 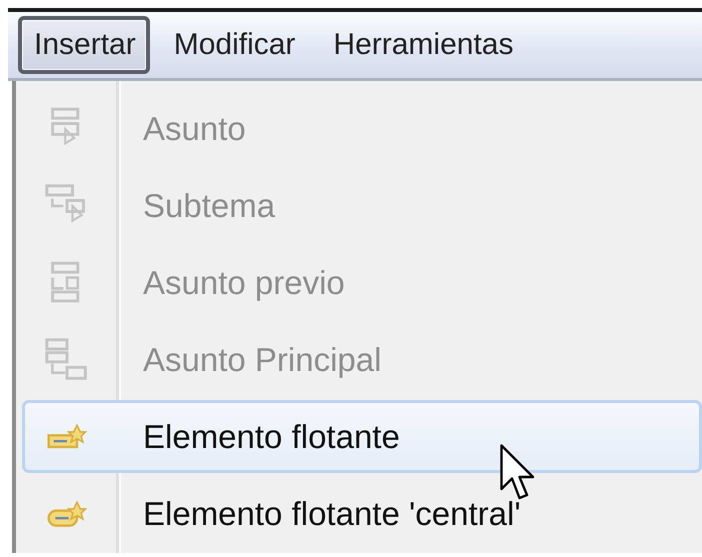 What do you see at coordinates (84, 45) in the screenshot?
I see `menu-bar-item: Insertar` at bounding box center [84, 45].